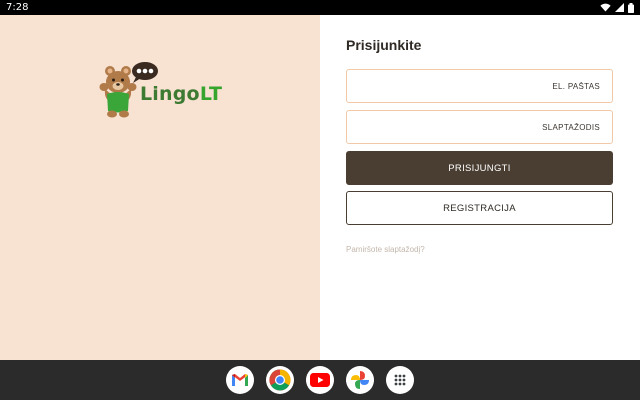  Describe the element at coordinates (240, 380) in the screenshot. I see `gmail-icon` at that location.